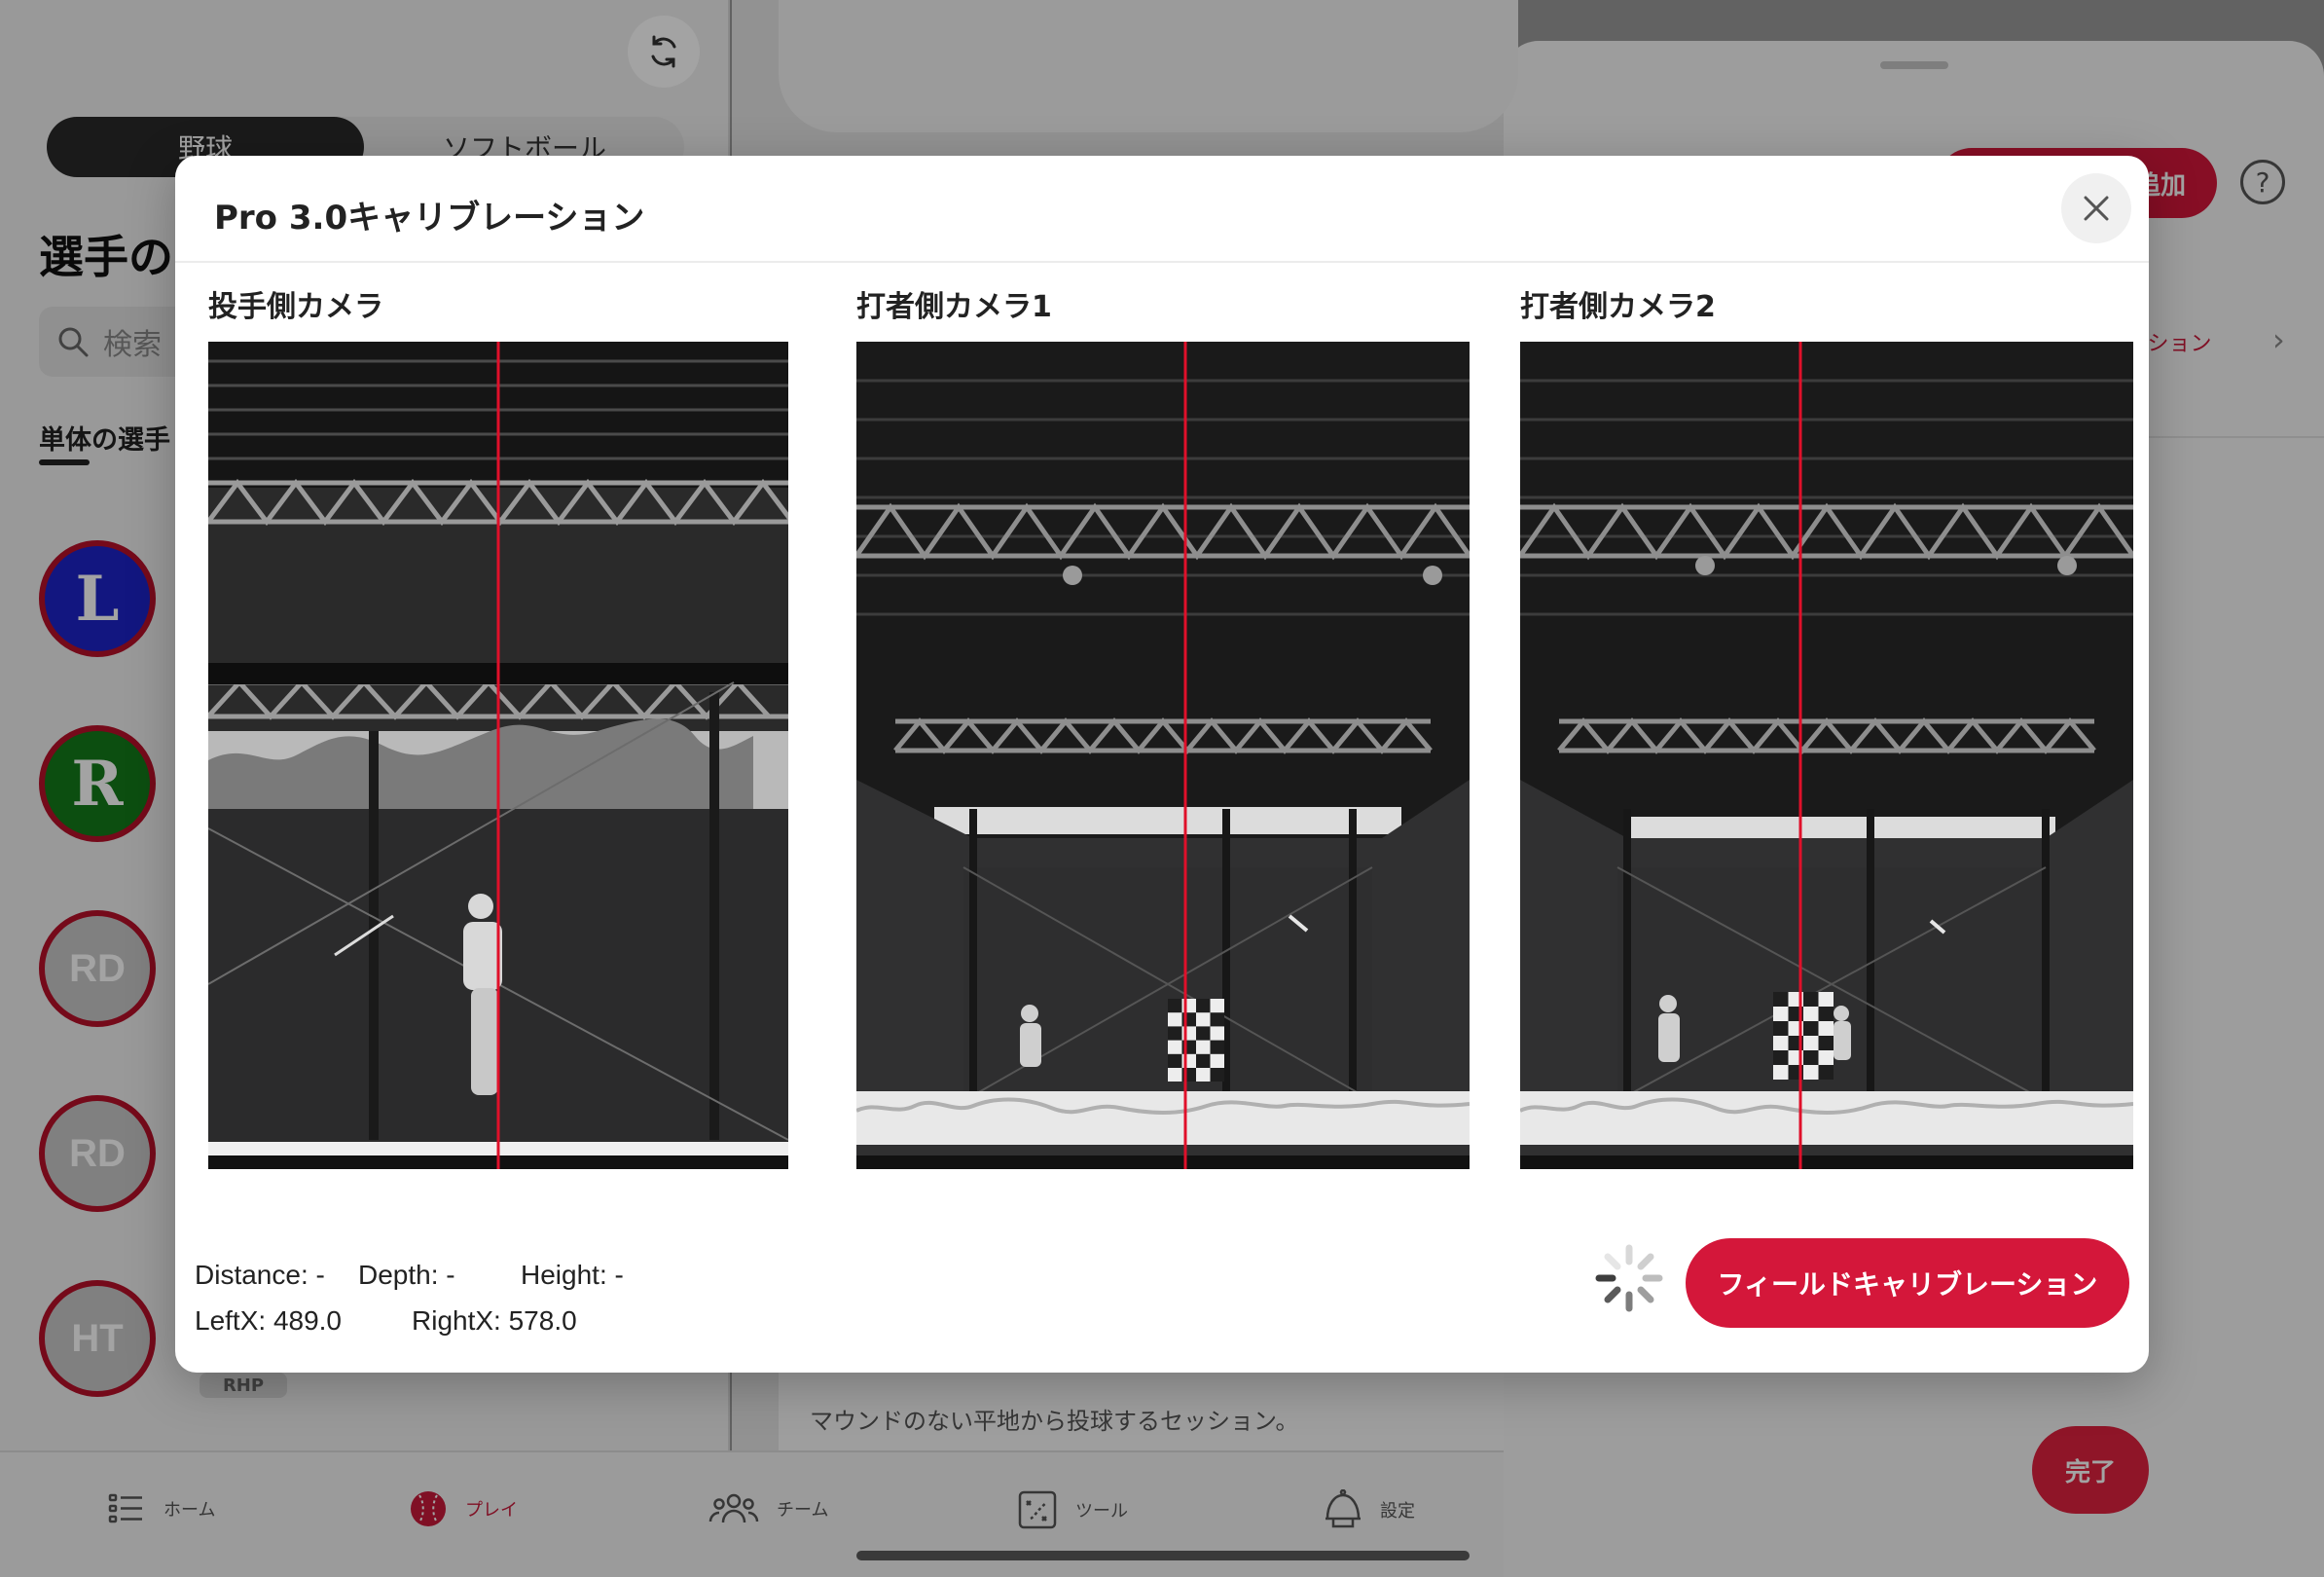 This screenshot has width=2324, height=1577. I want to click on modal-title: Pro 3.0キャリブレーション, so click(429, 218).